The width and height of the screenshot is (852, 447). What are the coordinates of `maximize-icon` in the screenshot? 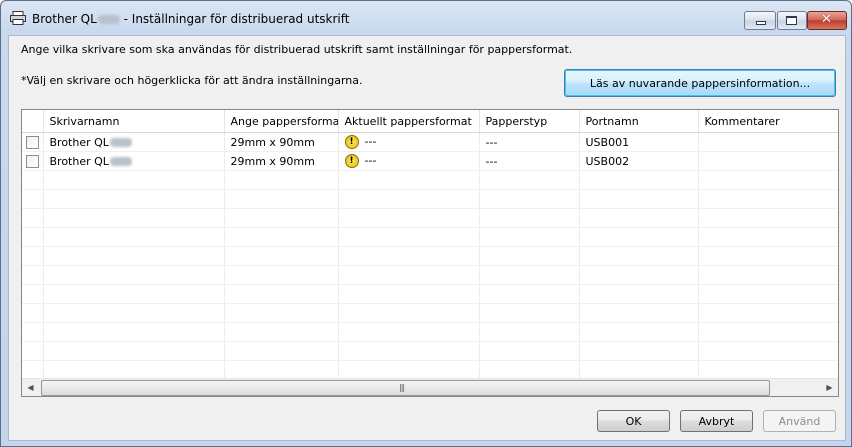 It's located at (791, 20).